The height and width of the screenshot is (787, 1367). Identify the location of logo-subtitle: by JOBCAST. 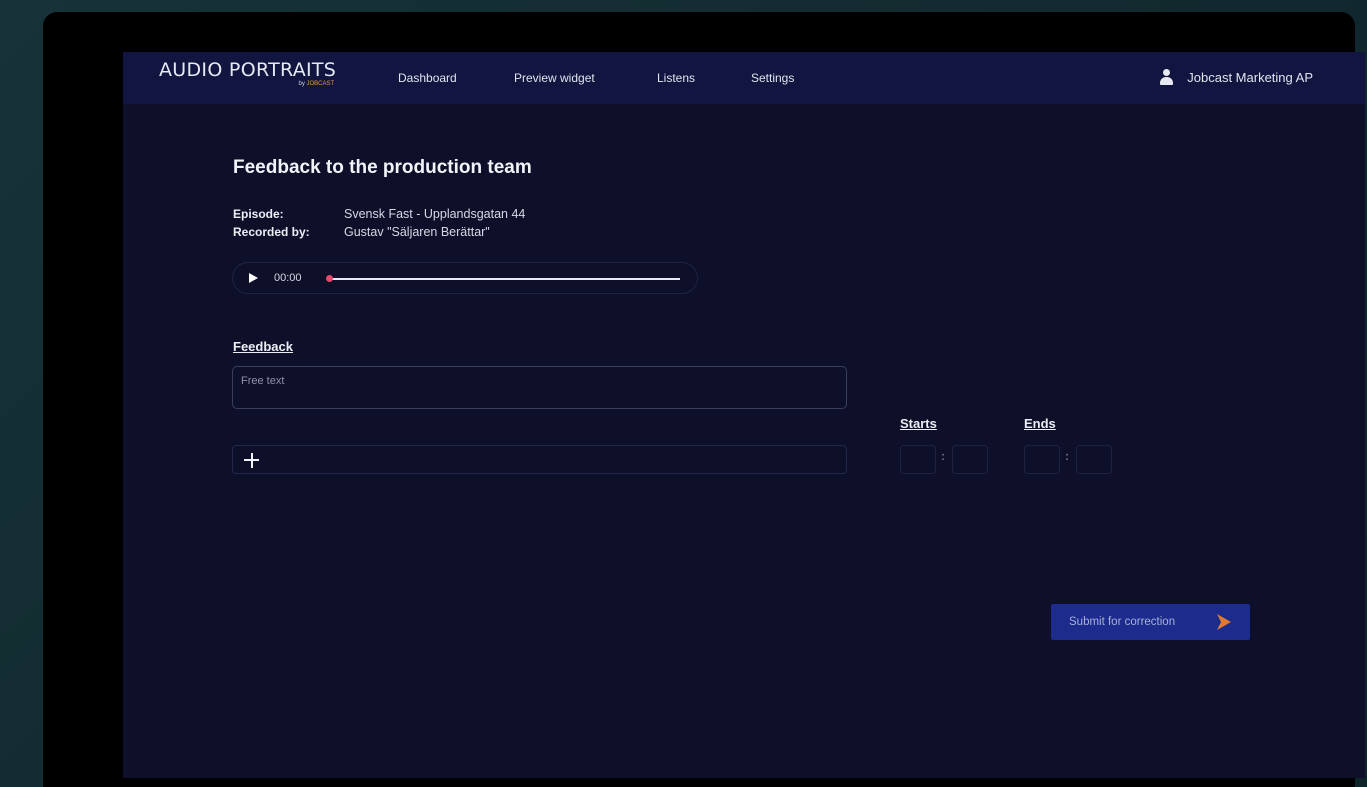
(316, 84).